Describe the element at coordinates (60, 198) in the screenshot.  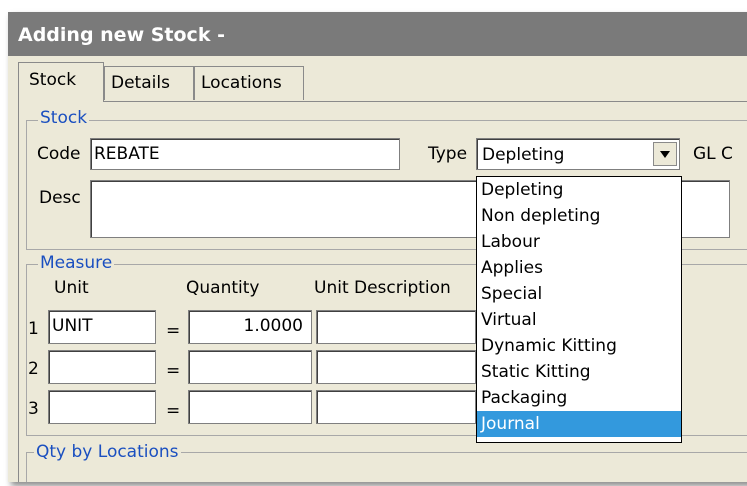
I see `desc-label: Desc` at that location.